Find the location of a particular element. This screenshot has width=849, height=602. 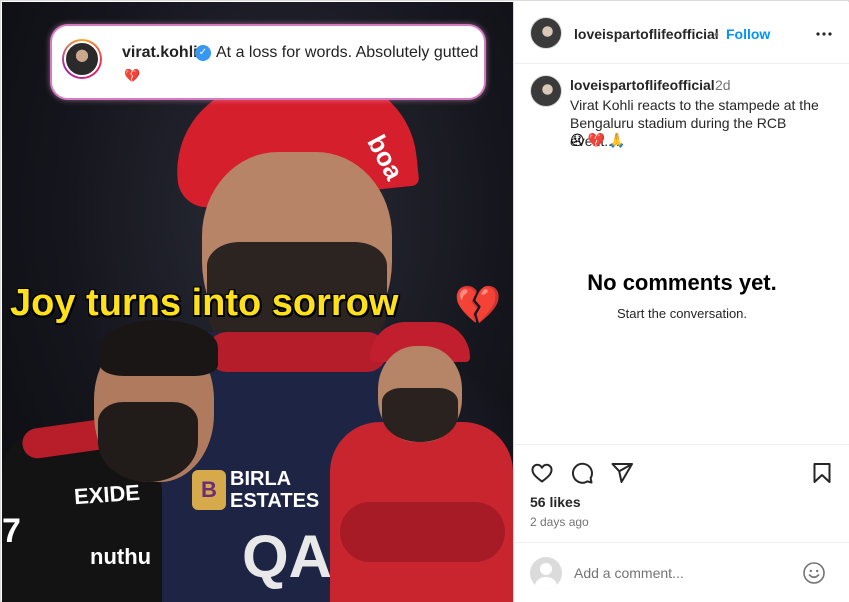

add-comment-input is located at coordinates (684, 573).